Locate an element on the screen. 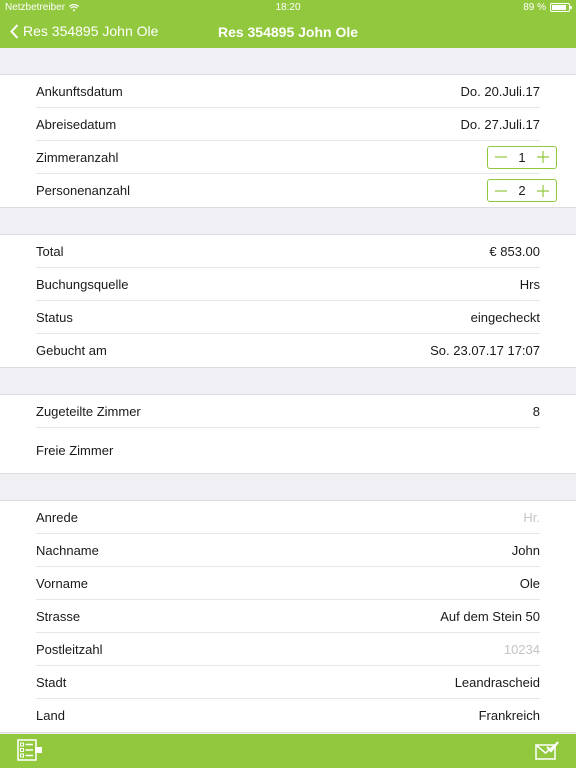 This screenshot has width=576, height=768. source-row: Buchungsquelle Hrs is located at coordinates (288, 284).